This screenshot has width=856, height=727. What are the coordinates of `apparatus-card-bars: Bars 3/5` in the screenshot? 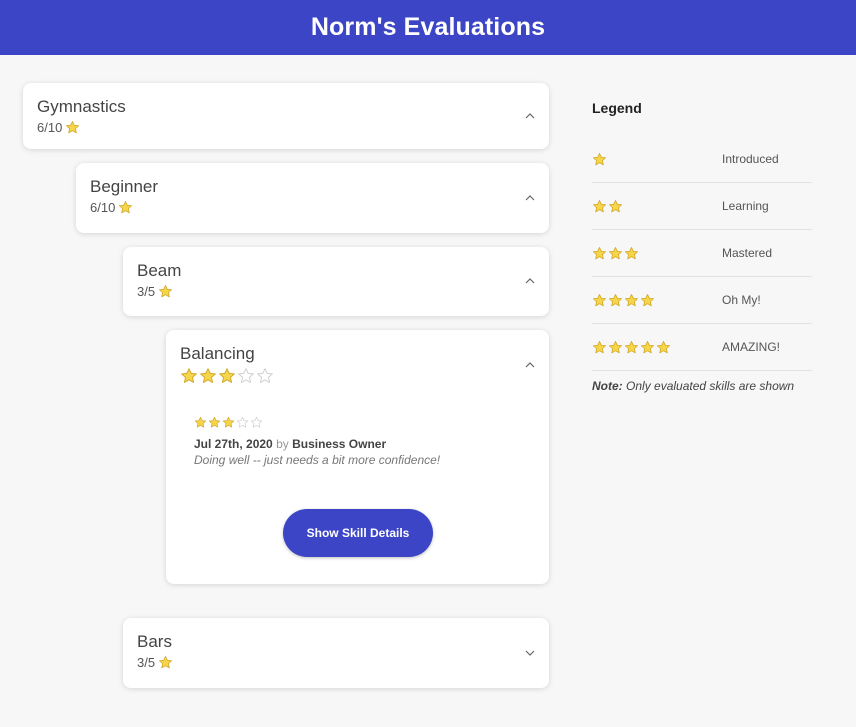 It's located at (336, 653).